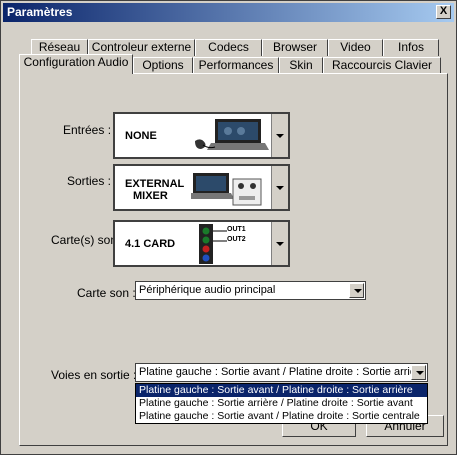 The height and width of the screenshot is (455, 457). I want to click on sound-card-jacks-icon, so click(206, 244).